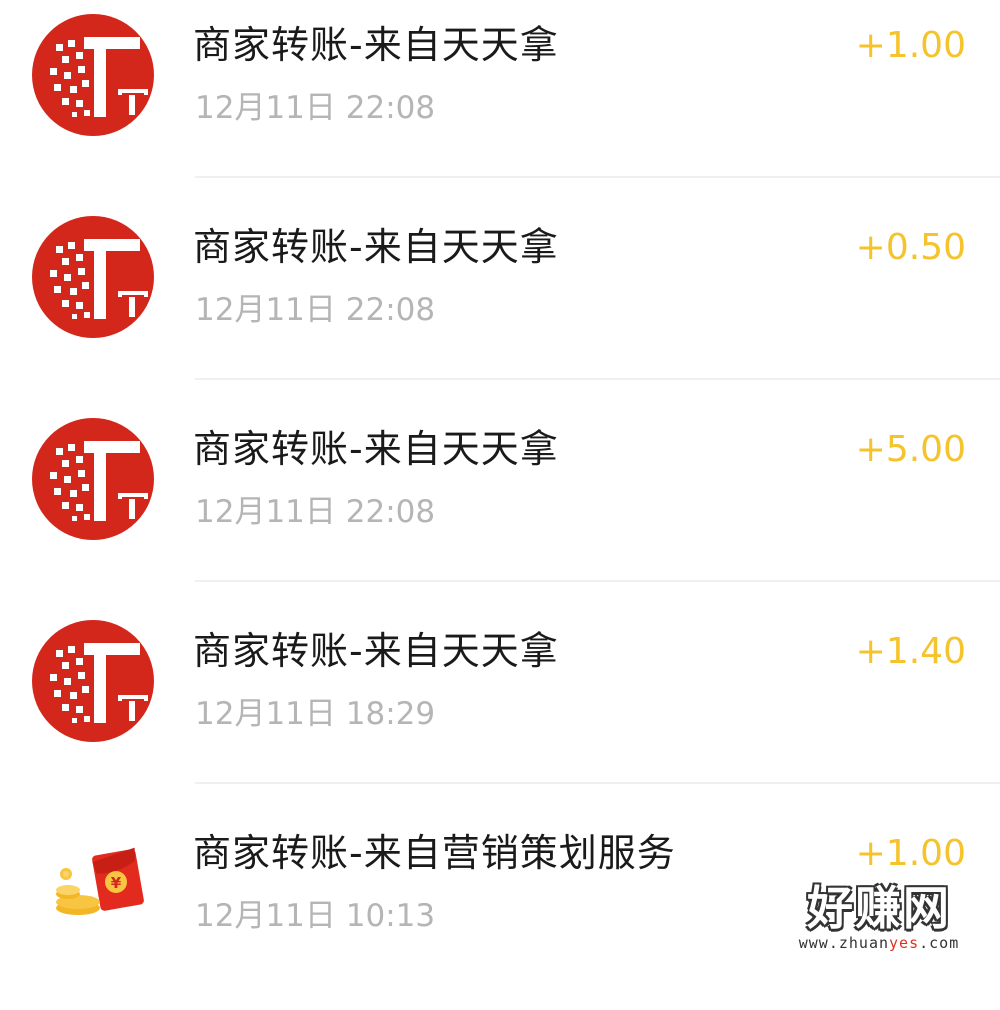 The width and height of the screenshot is (1000, 1010). Describe the element at coordinates (910, 651) in the screenshot. I see `transaction-amount: +1.40` at that location.